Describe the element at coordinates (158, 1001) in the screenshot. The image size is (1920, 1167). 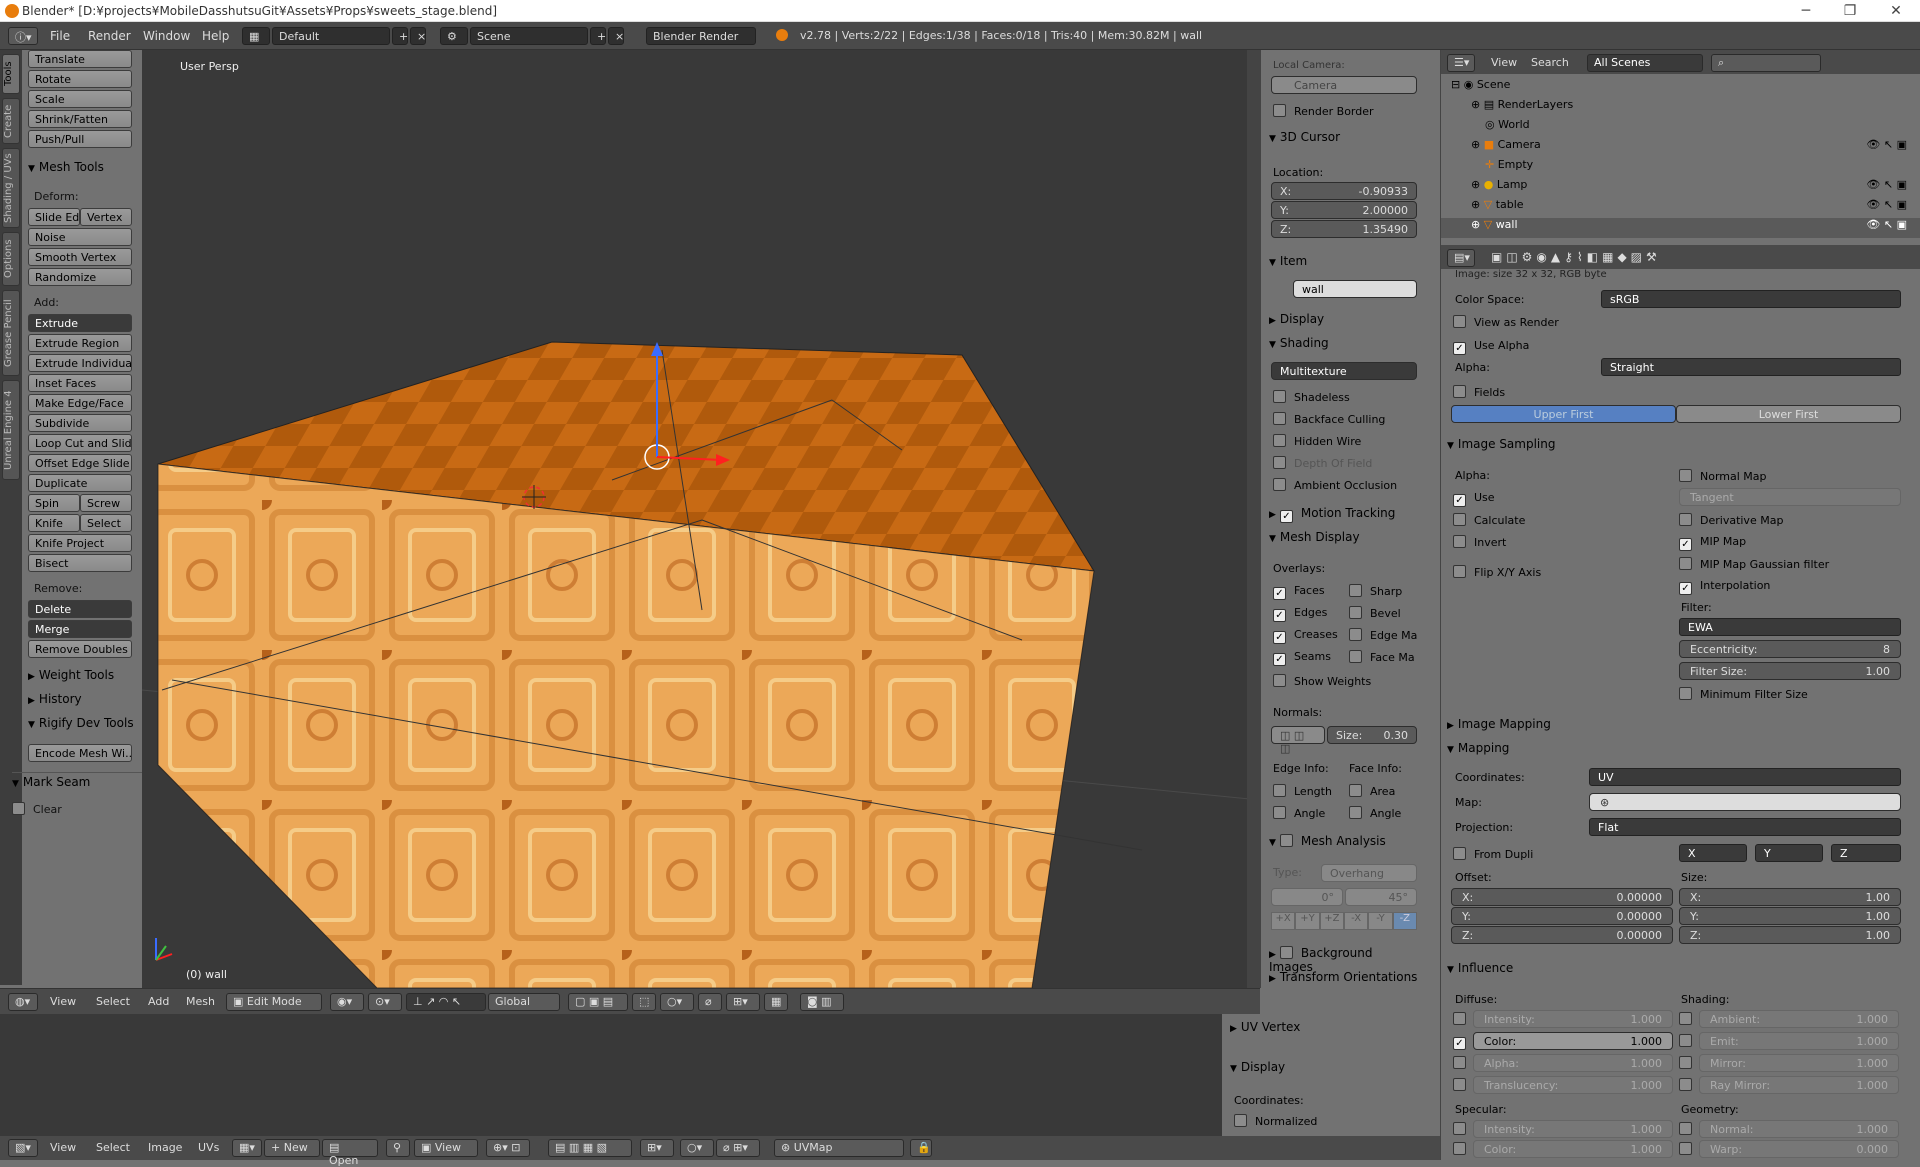
I see `add-menu: Add` at that location.